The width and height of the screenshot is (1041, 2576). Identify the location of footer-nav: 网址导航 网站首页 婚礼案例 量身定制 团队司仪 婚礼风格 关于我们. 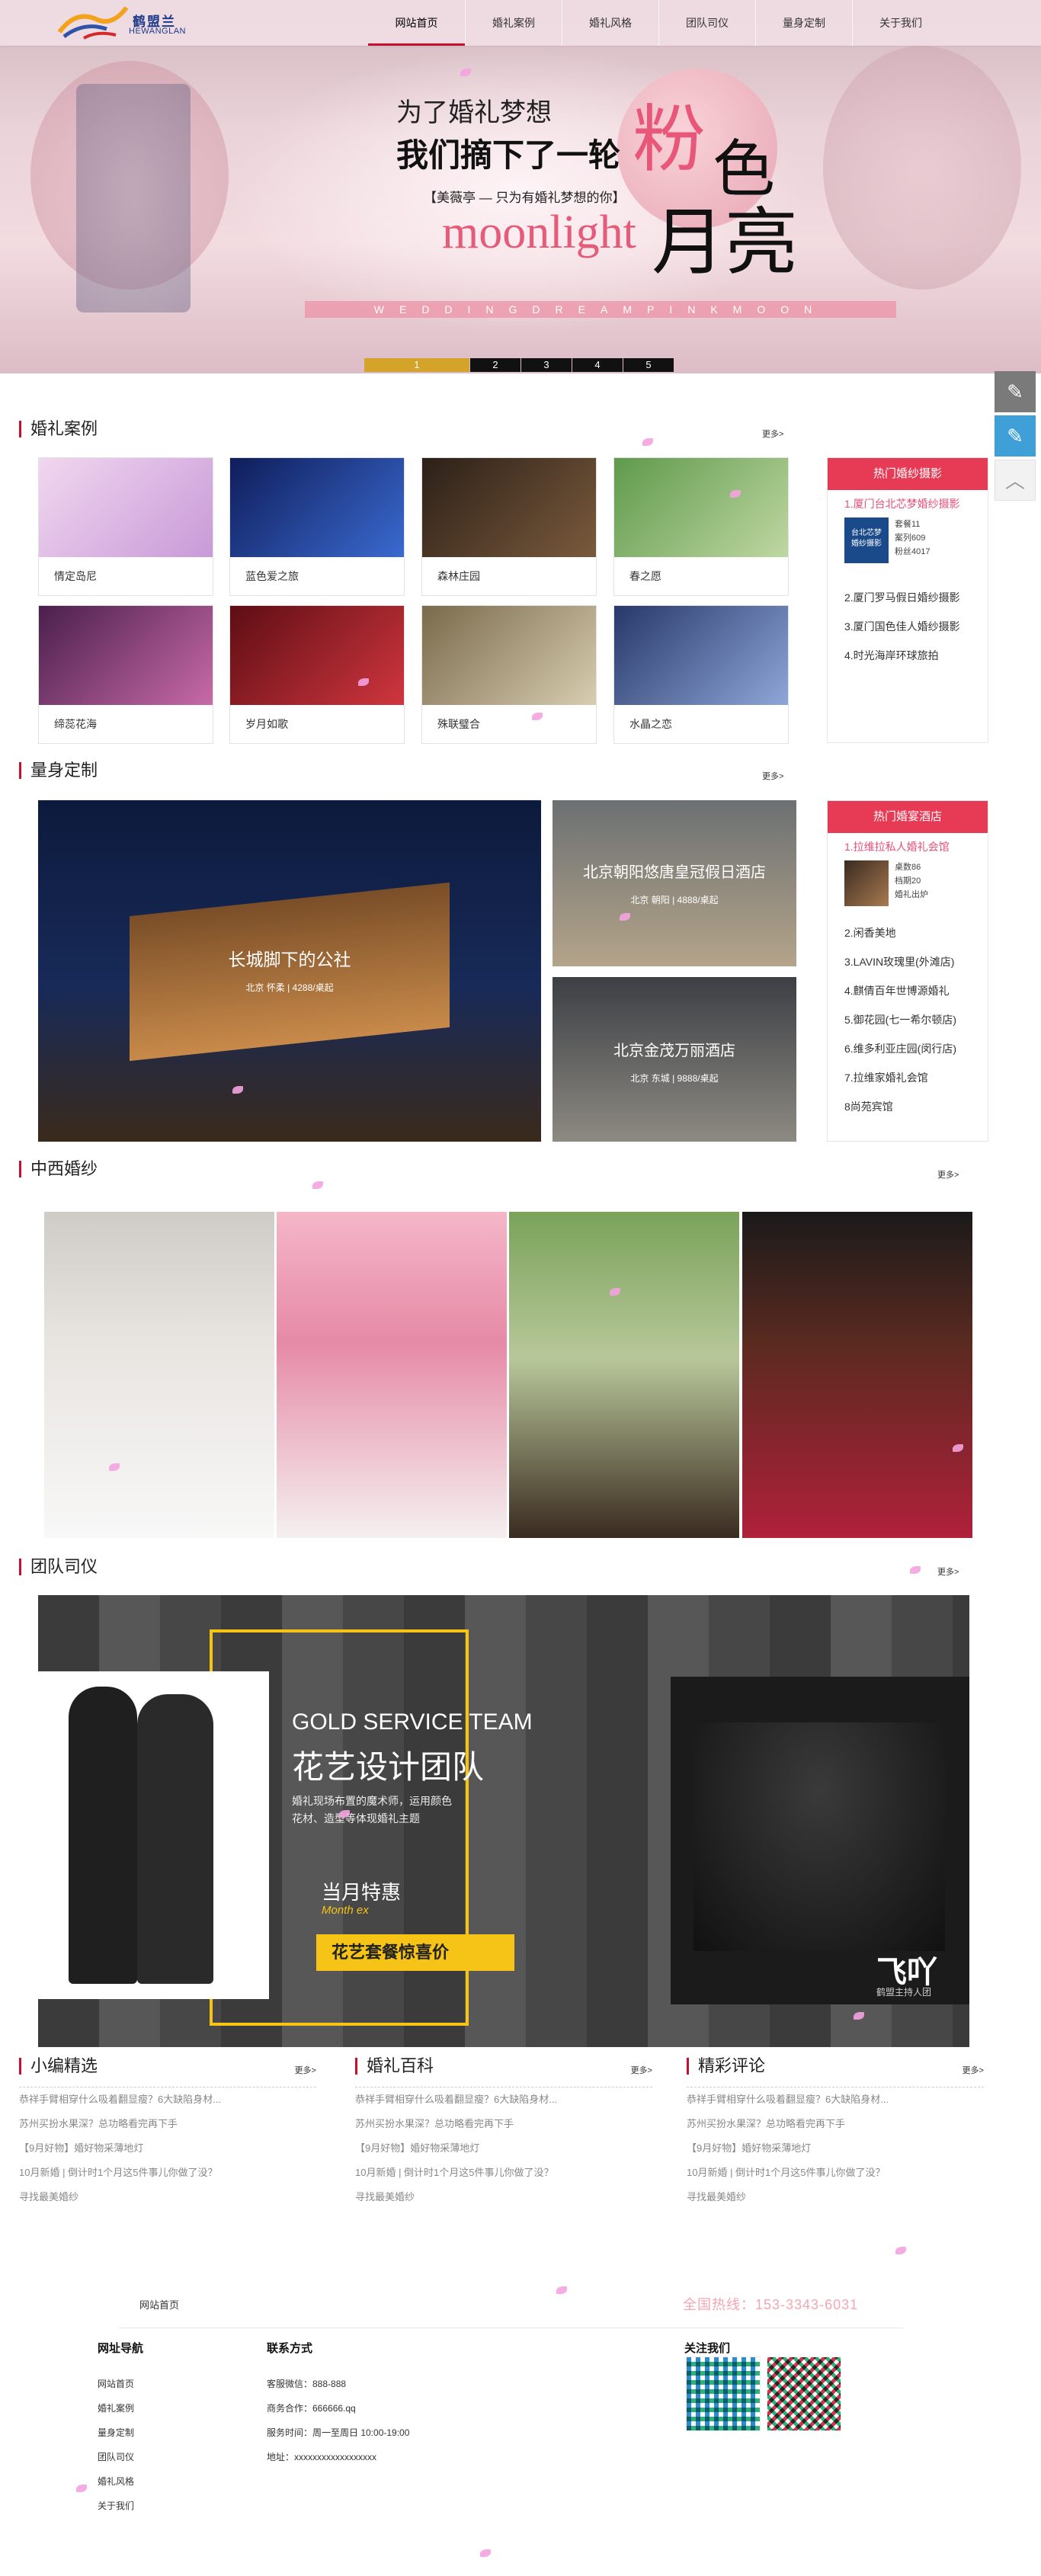
(120, 2427).